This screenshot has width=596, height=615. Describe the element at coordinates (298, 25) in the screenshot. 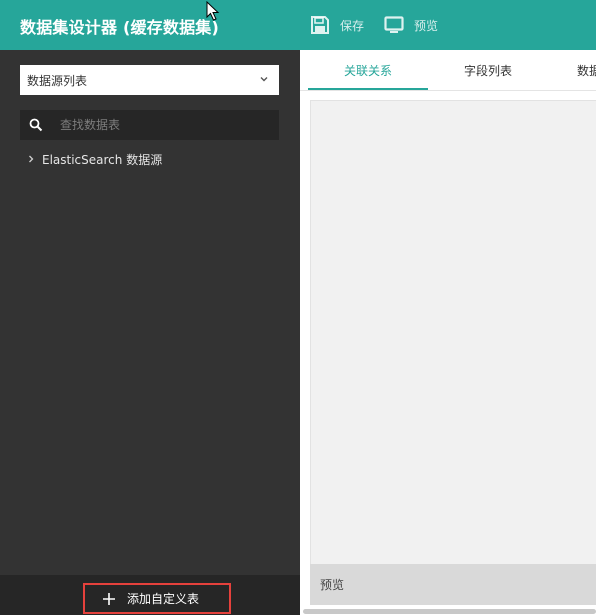

I see `app-header: 数据集设计器 (缓存数据集) 保存 预览` at that location.